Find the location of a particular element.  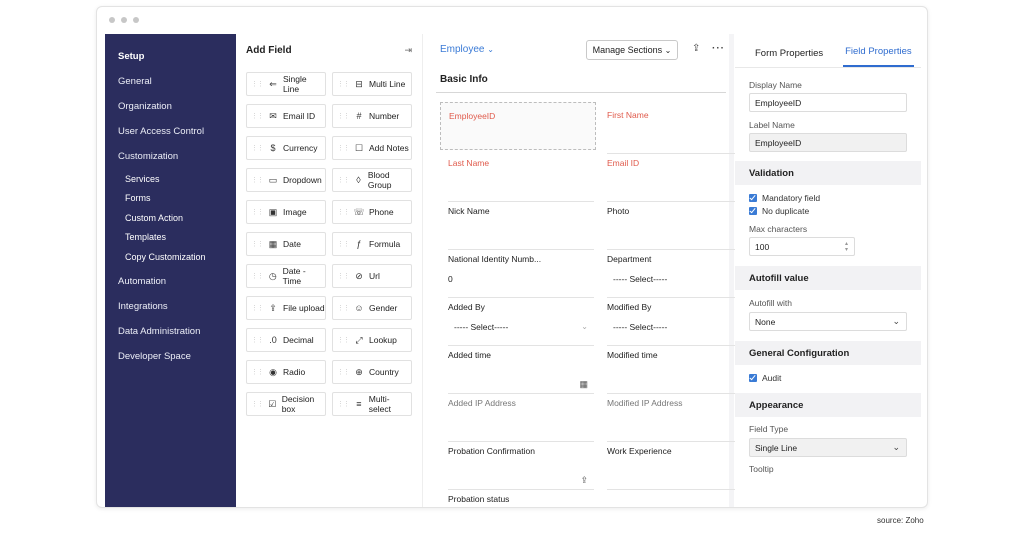

field-type-select: Single Line ⌄ is located at coordinates (828, 447).